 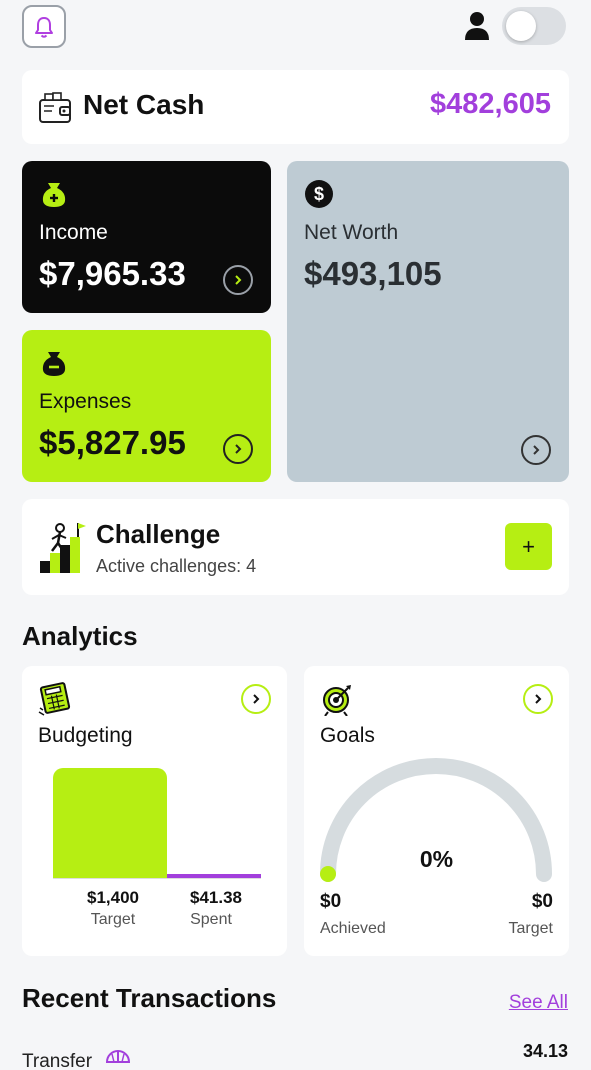 I want to click on budgeting-arrow-button, so click(x=256, y=699).